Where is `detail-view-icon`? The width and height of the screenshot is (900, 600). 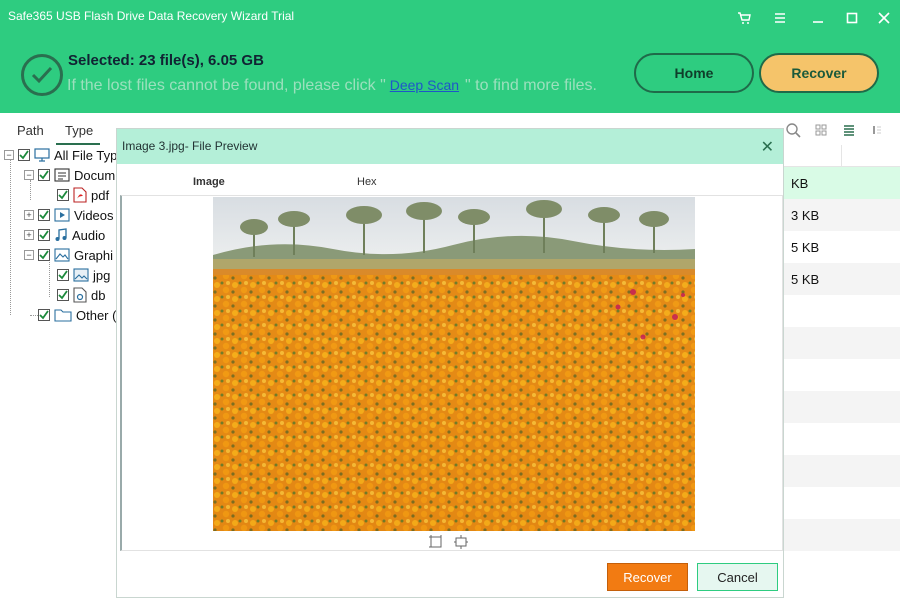 detail-view-icon is located at coordinates (877, 130).